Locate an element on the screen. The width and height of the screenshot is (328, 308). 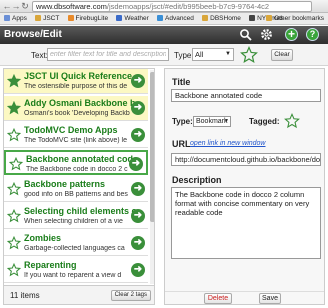
reload-icon: ↻ is located at coordinates (25, 6).